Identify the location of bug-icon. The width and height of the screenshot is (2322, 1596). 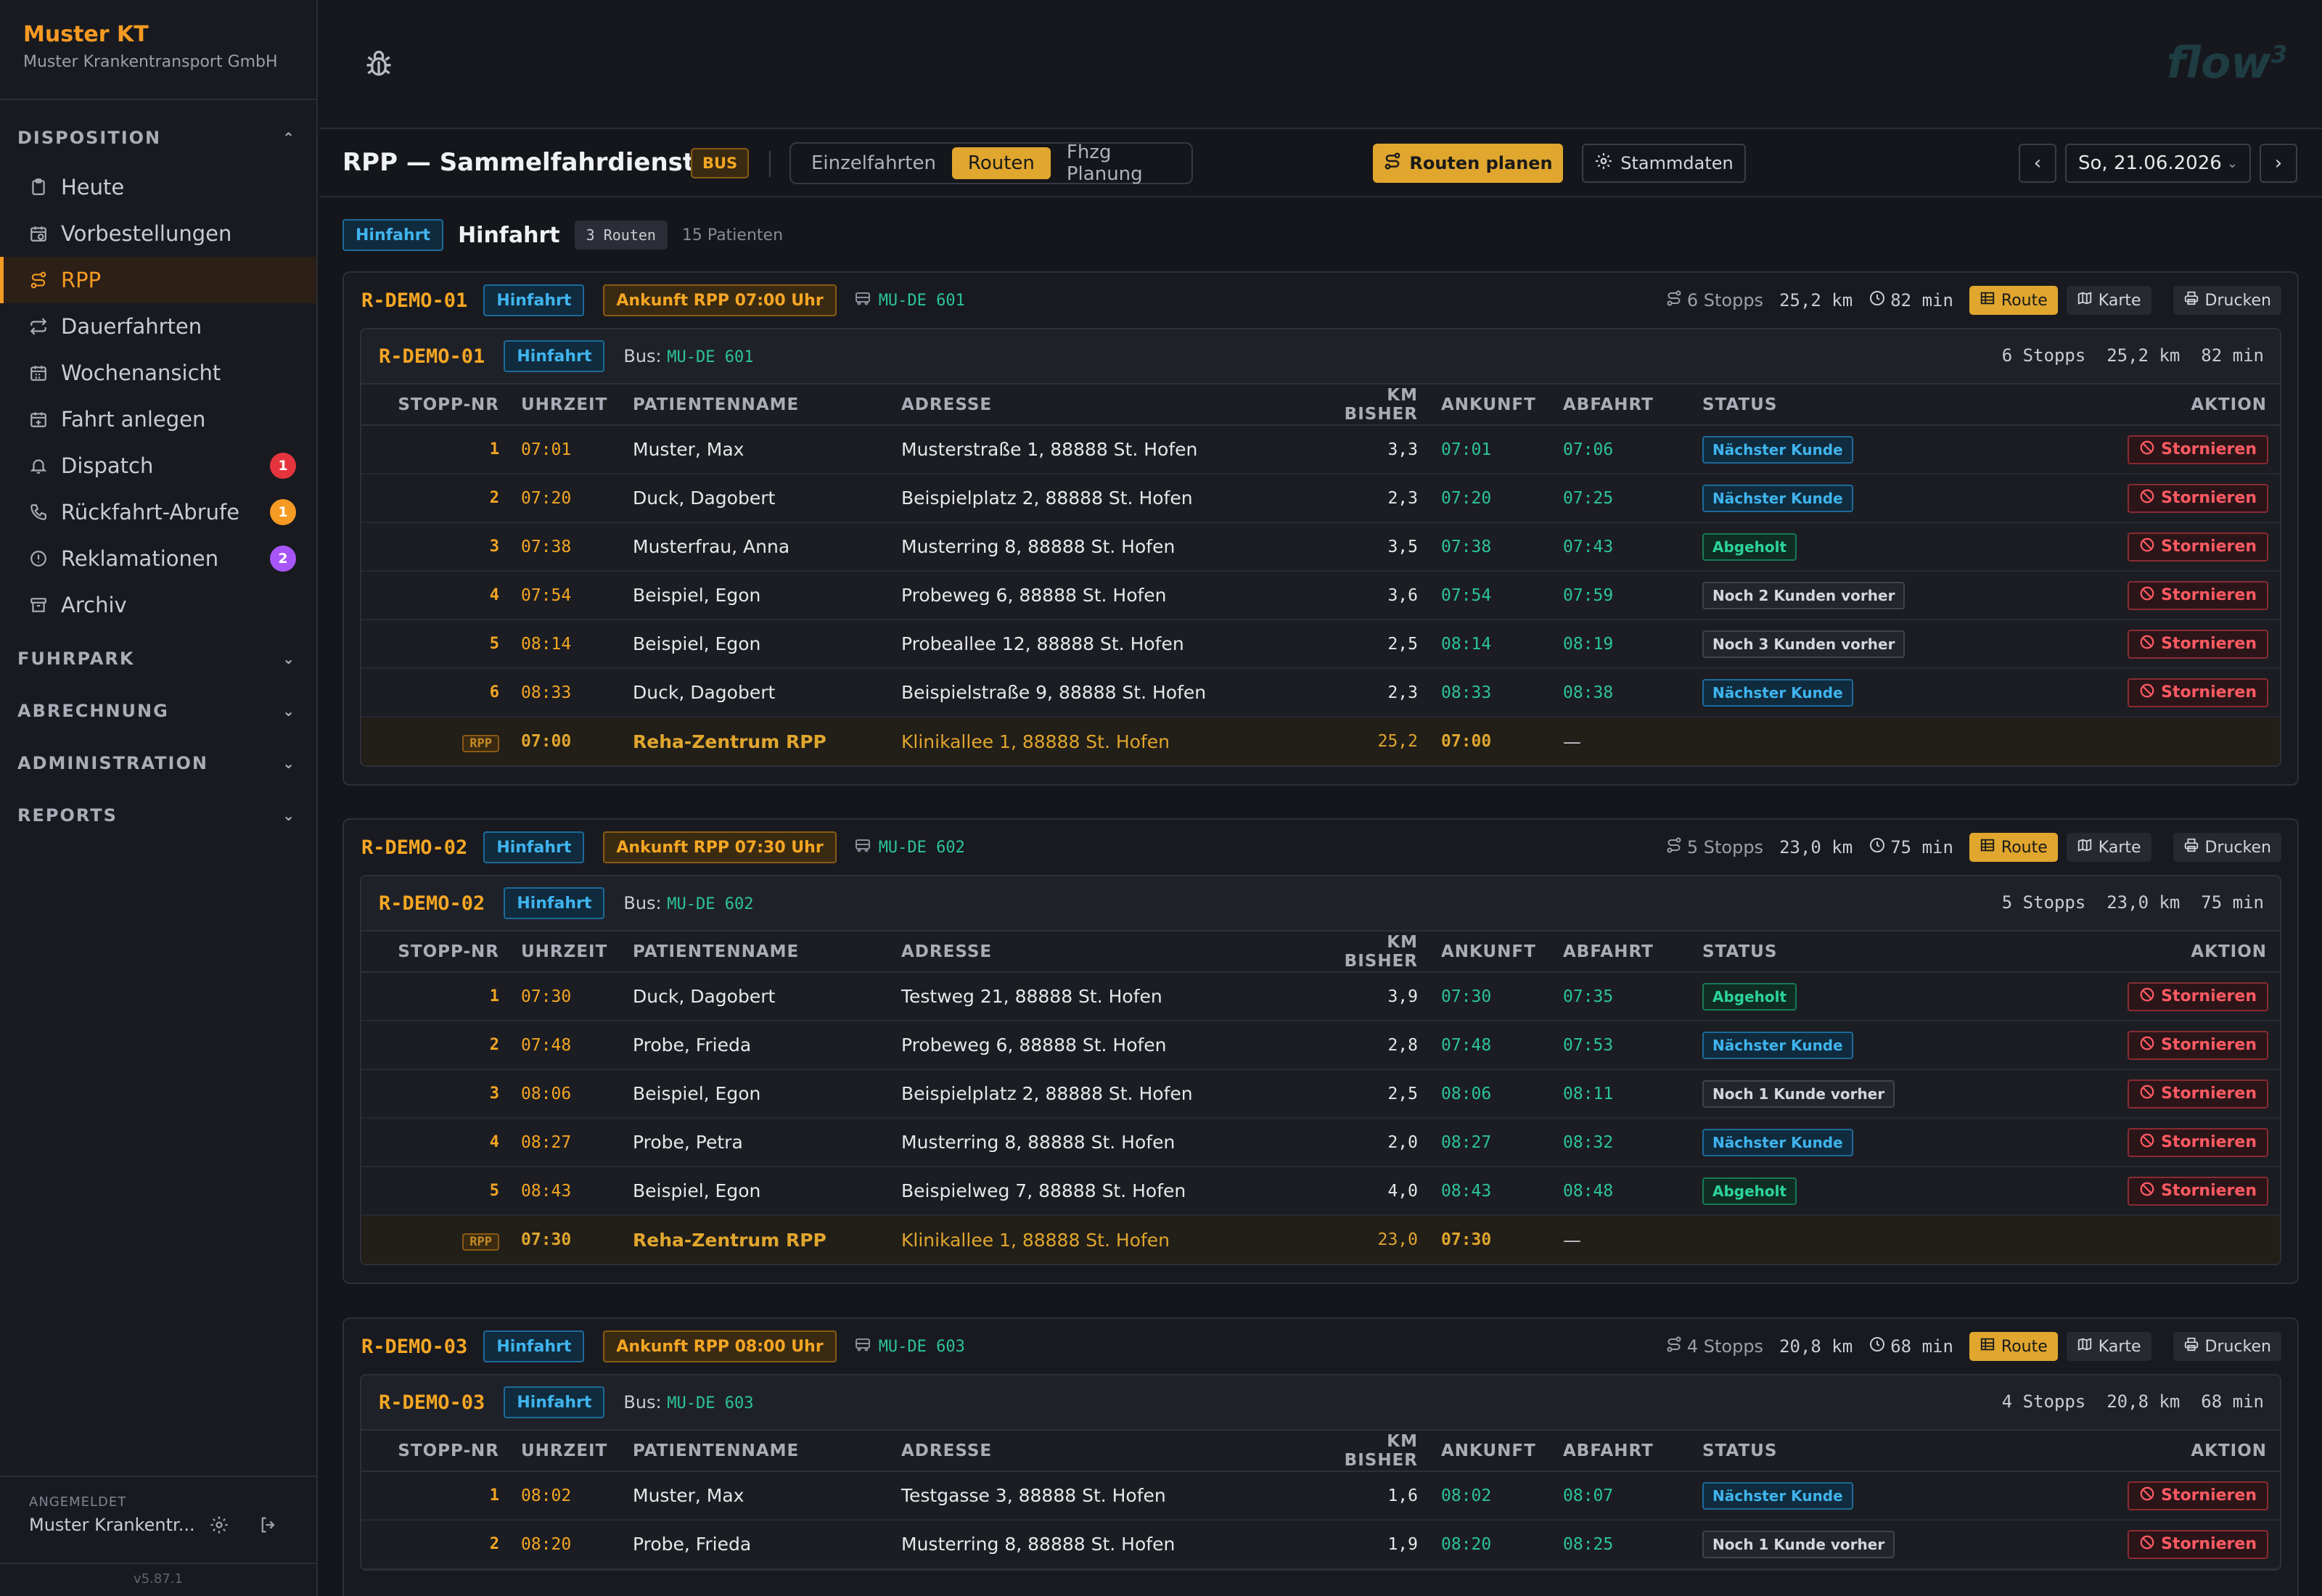
(379, 65).